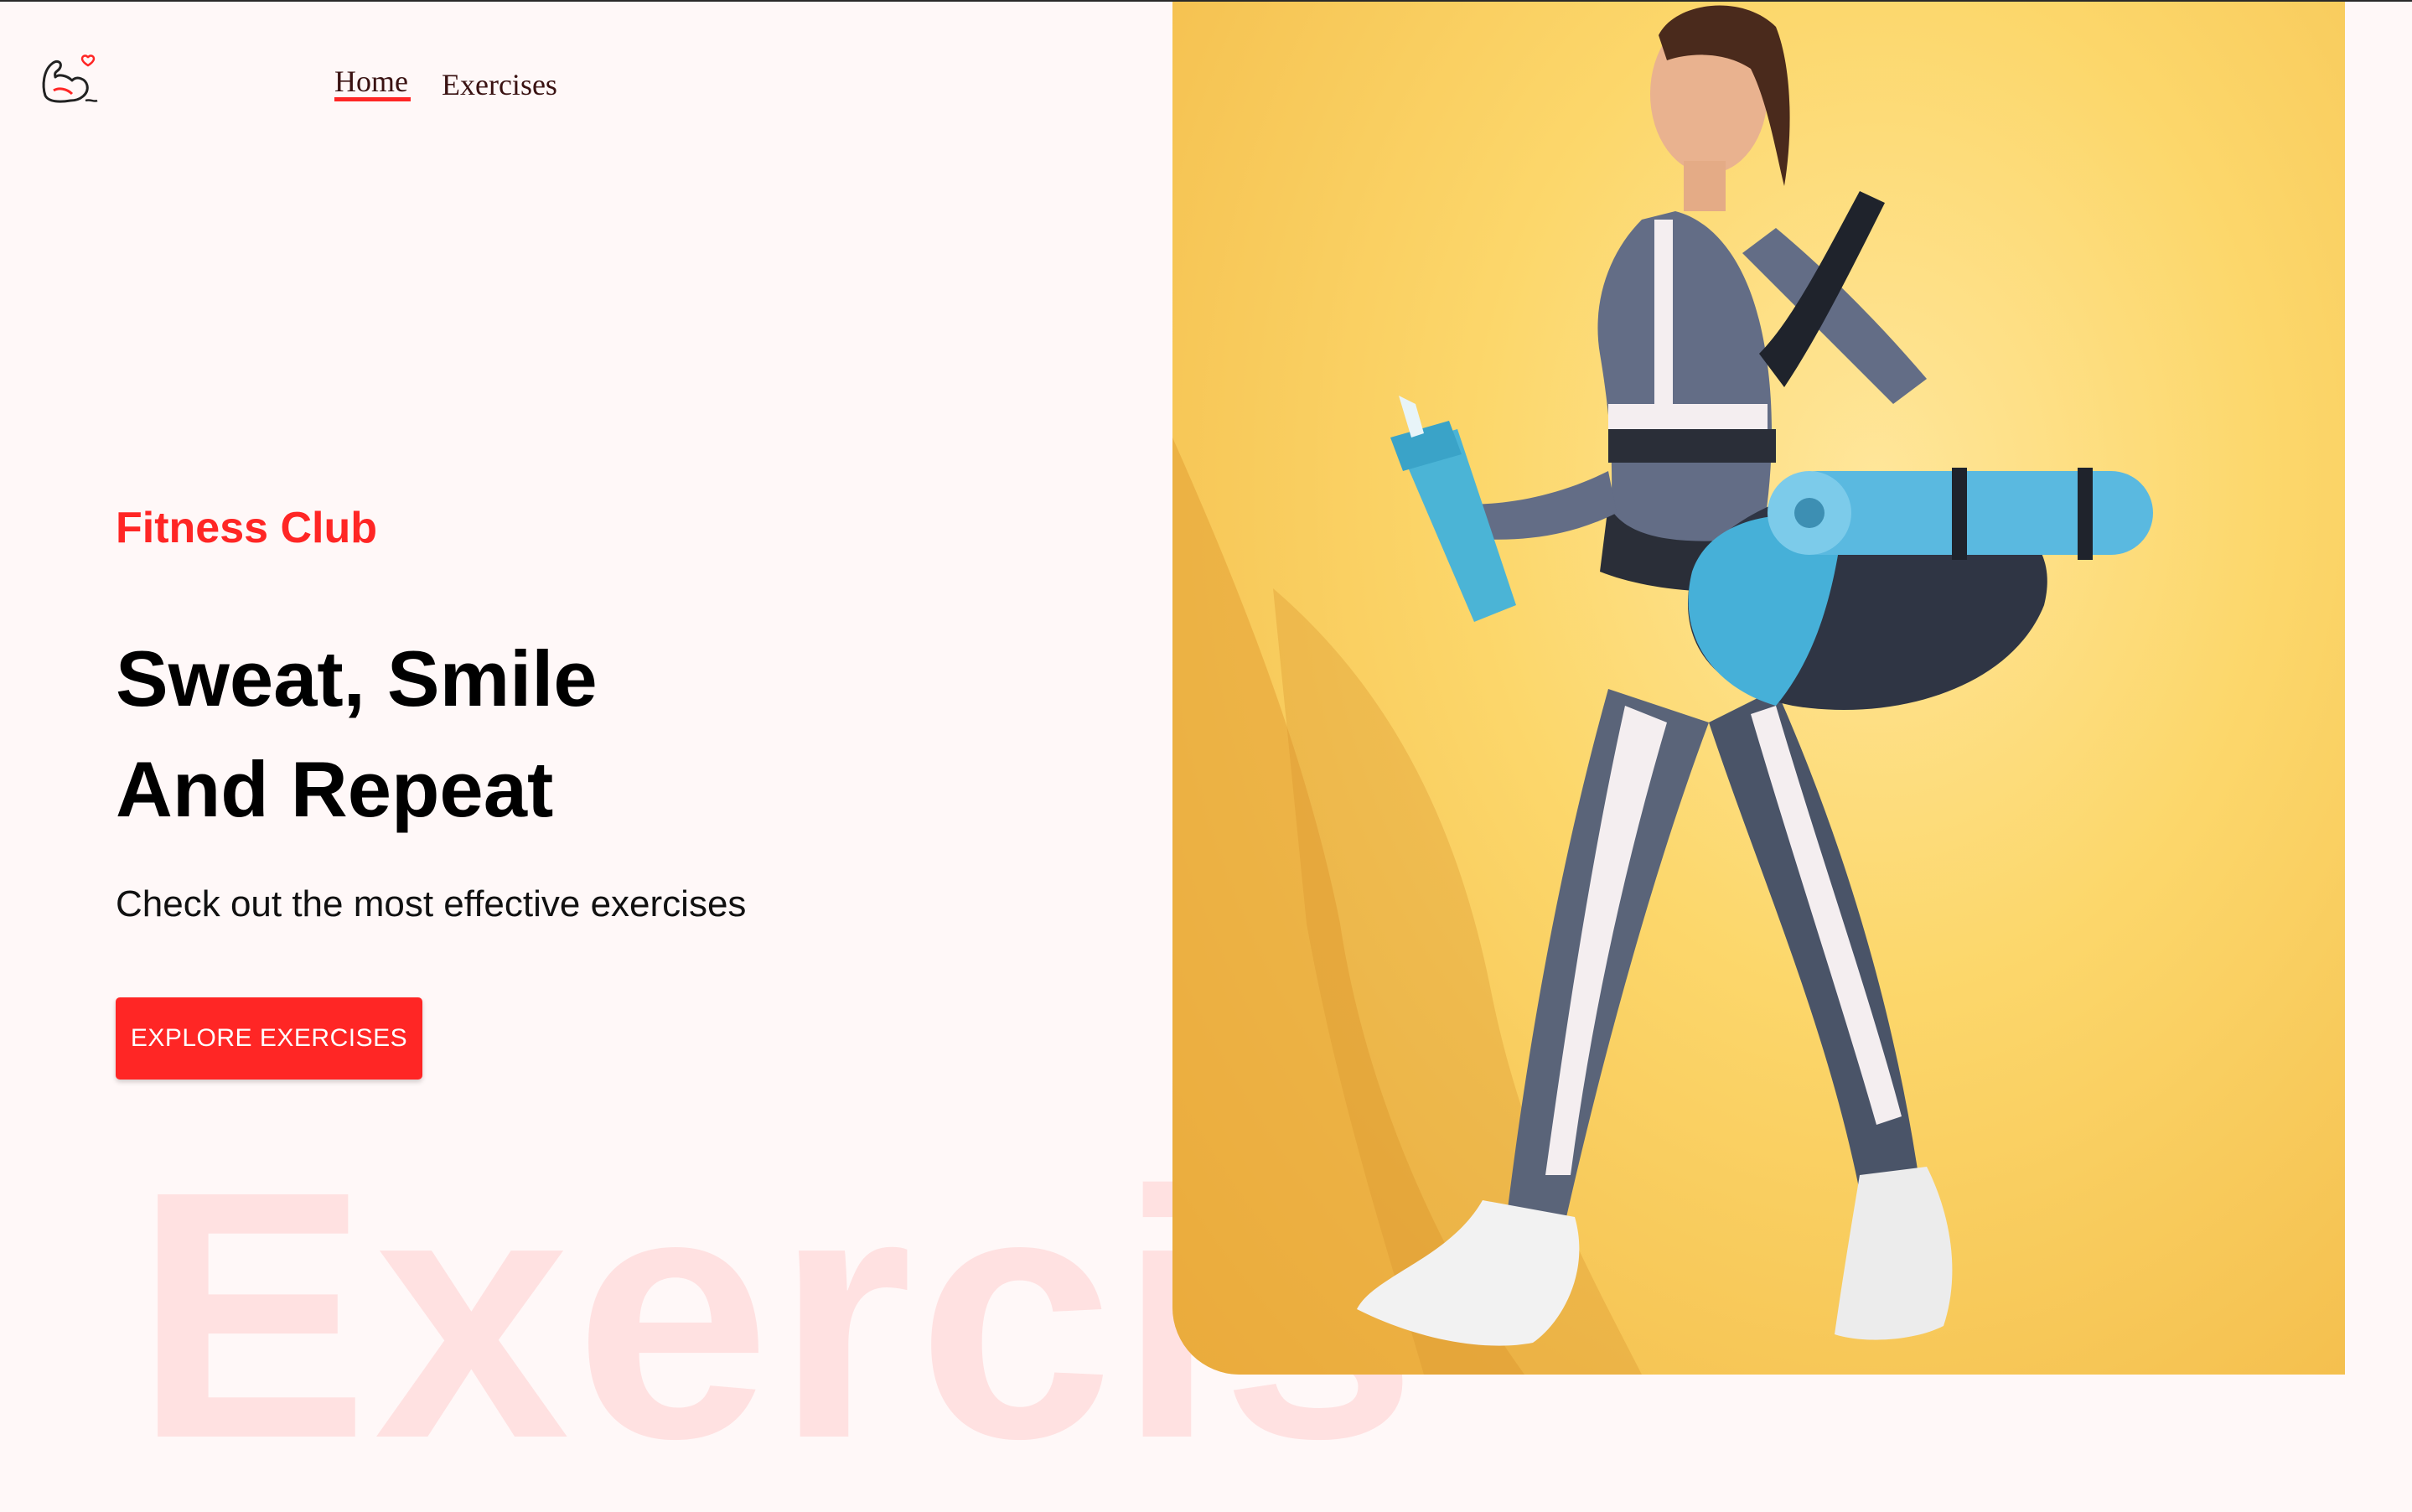  What do you see at coordinates (70, 79) in the screenshot?
I see `flexed-arm-heart-icon` at bounding box center [70, 79].